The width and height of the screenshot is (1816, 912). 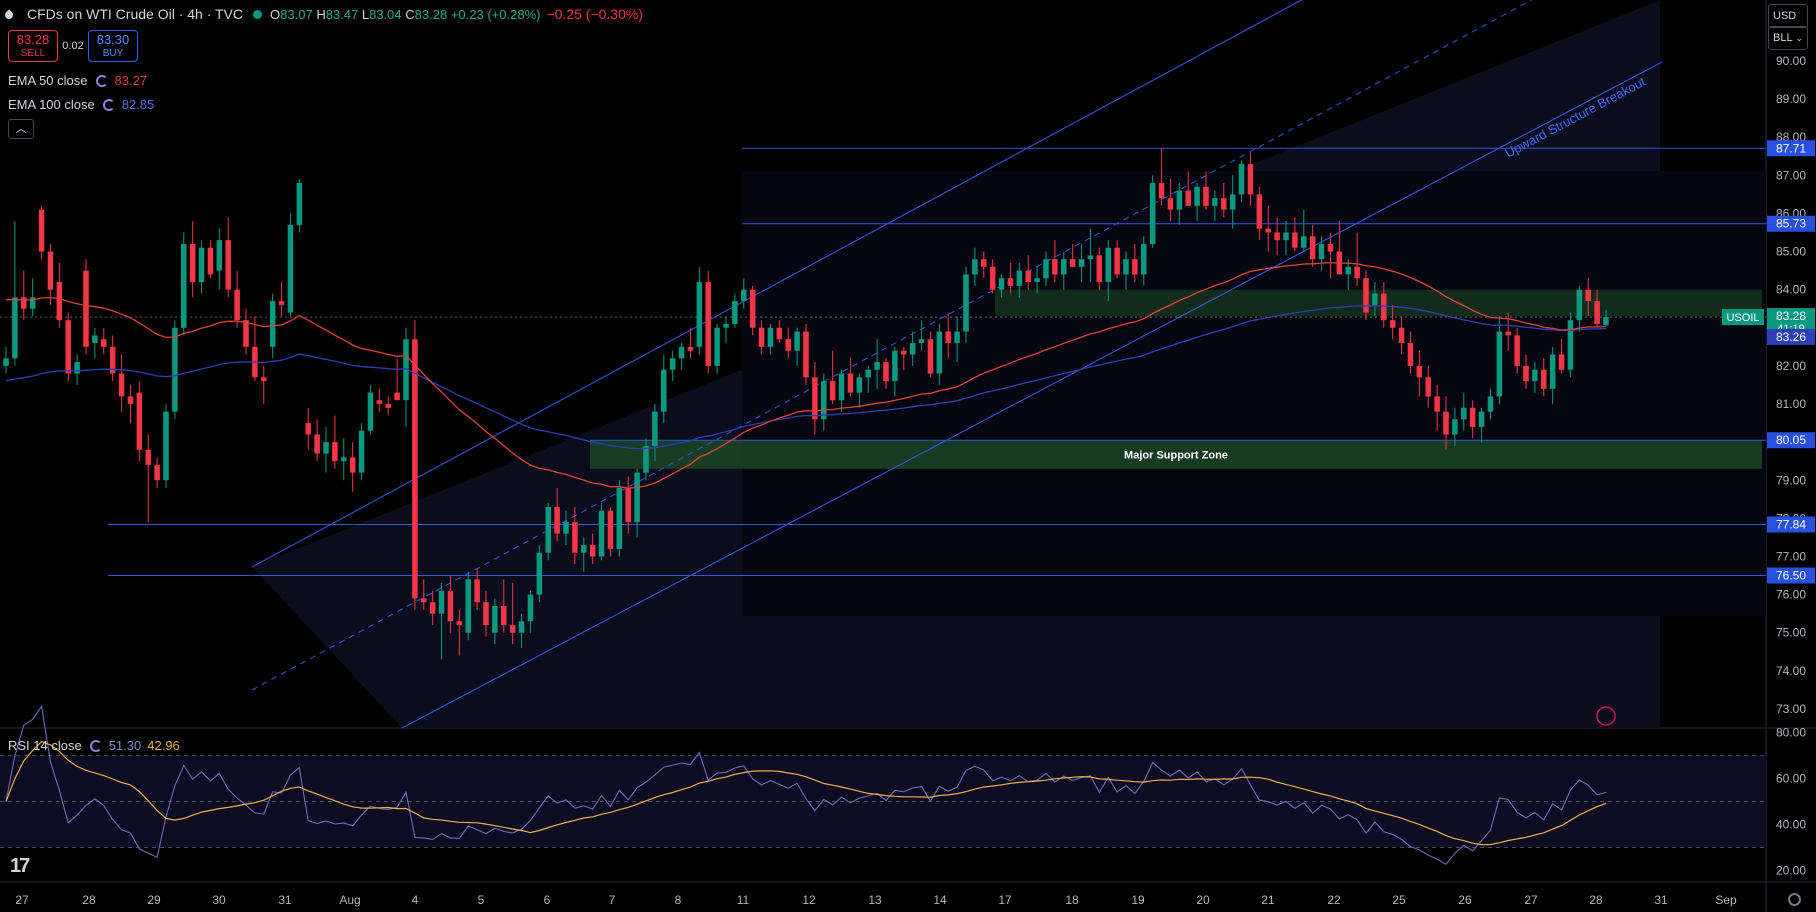 What do you see at coordinates (678, 900) in the screenshot?
I see `x-tick-label: 8` at bounding box center [678, 900].